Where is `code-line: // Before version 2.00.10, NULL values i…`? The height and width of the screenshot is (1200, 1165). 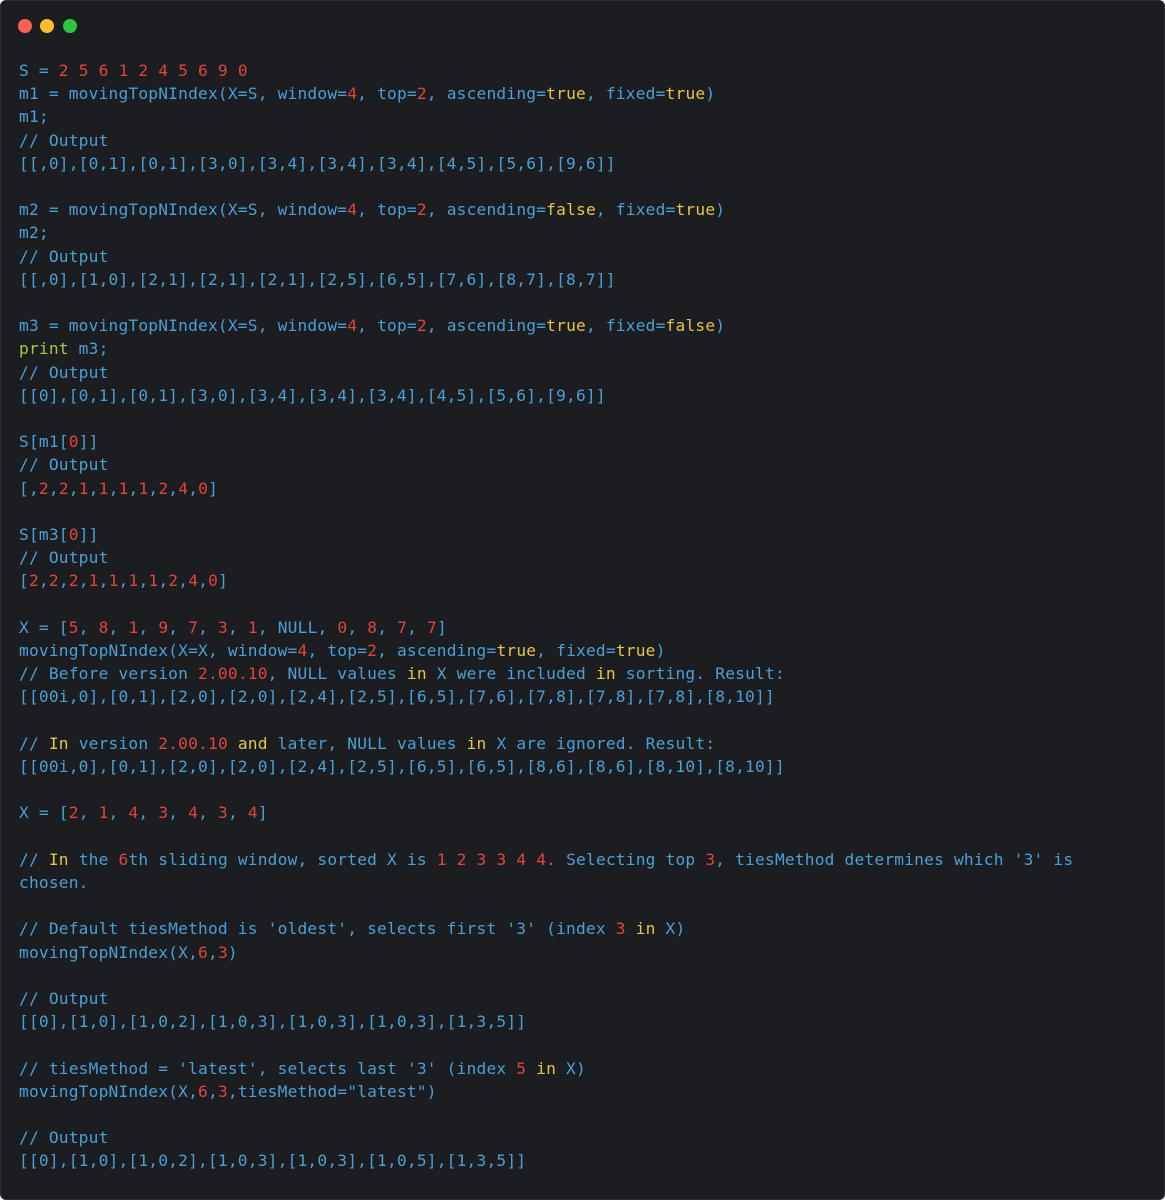
code-line: // Before version 2.00.10, NULL values i… is located at coordinates (584, 673).